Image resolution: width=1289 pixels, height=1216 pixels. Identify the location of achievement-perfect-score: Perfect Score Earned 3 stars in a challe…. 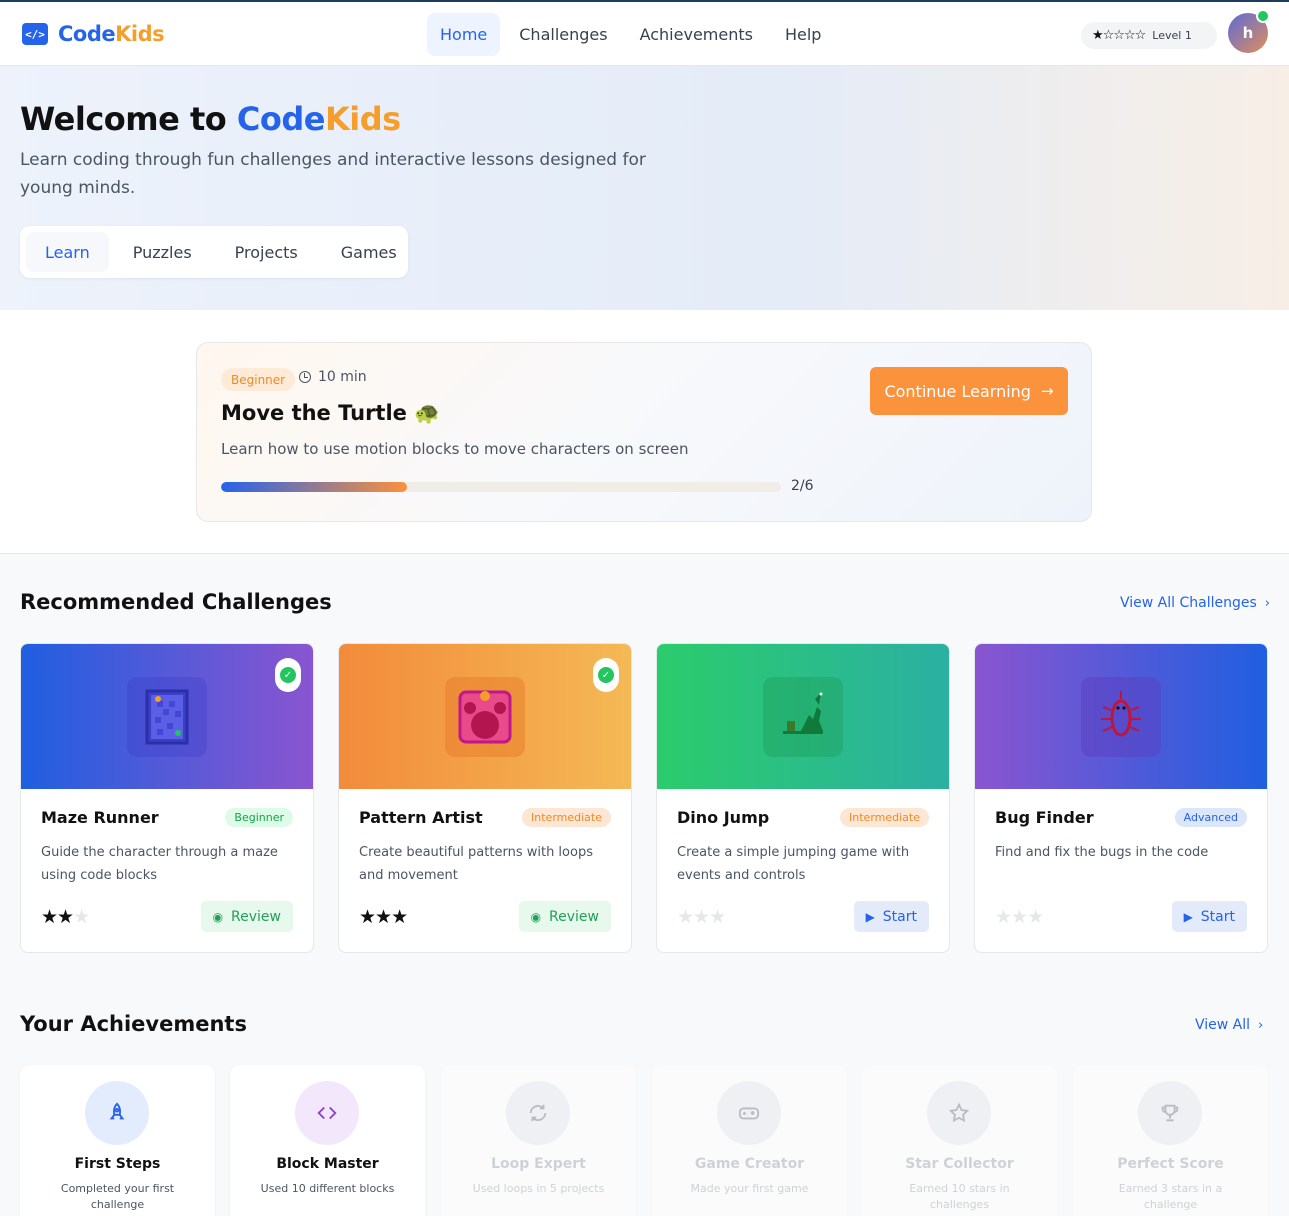
(1170, 1140).